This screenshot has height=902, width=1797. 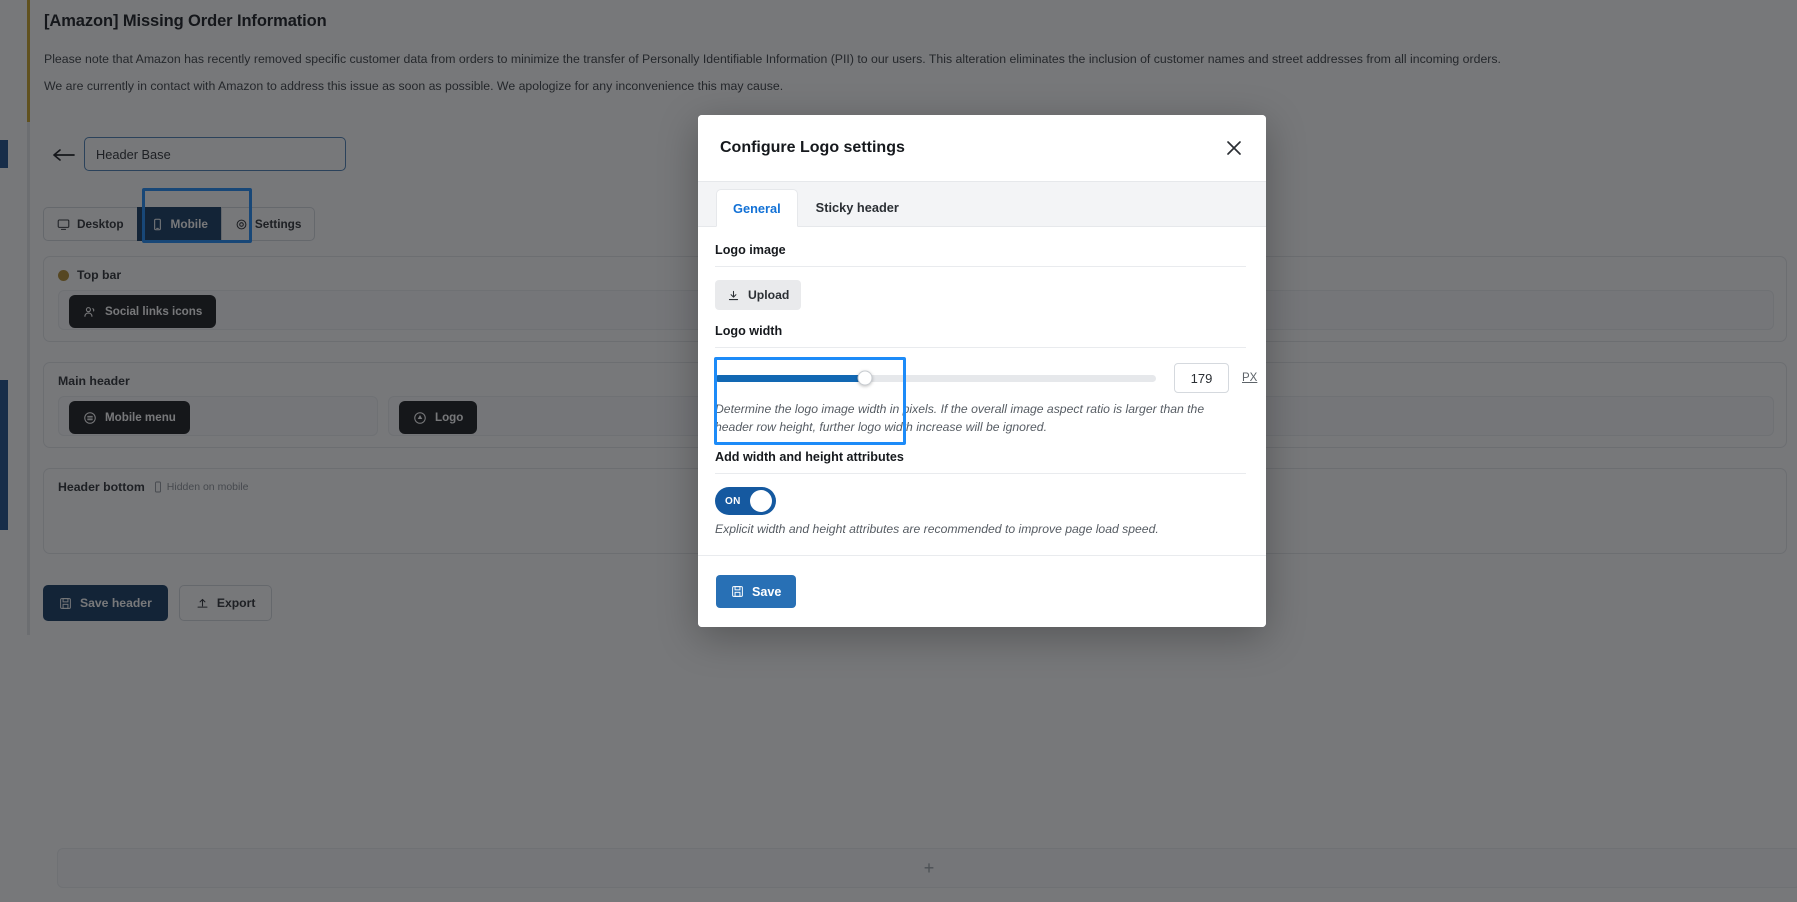 What do you see at coordinates (865, 378) in the screenshot?
I see `slider-thumb` at bounding box center [865, 378].